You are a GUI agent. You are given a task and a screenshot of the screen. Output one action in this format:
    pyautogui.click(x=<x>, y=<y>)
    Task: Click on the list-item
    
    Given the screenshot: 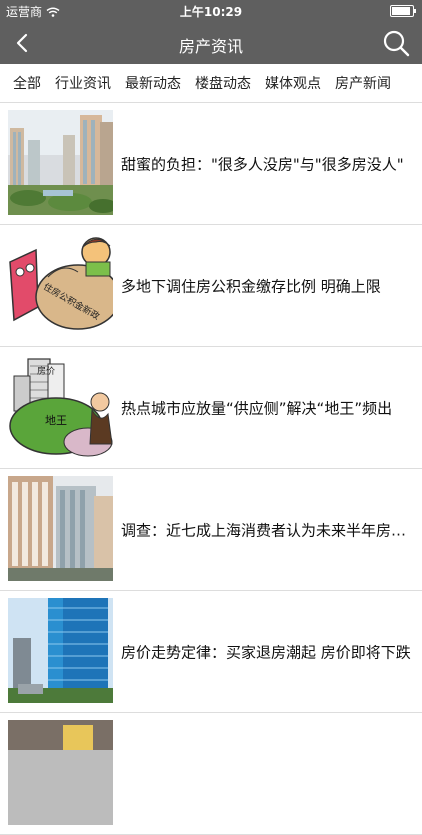 What is the action you would take?
    pyautogui.click(x=211, y=774)
    